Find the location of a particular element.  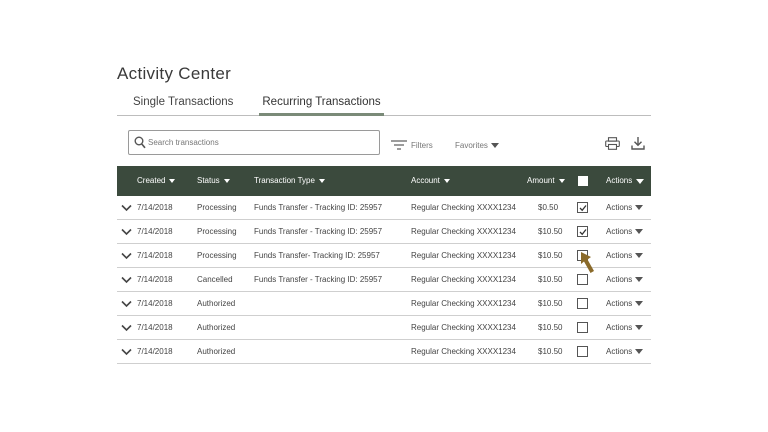

download-icon is located at coordinates (638, 143).